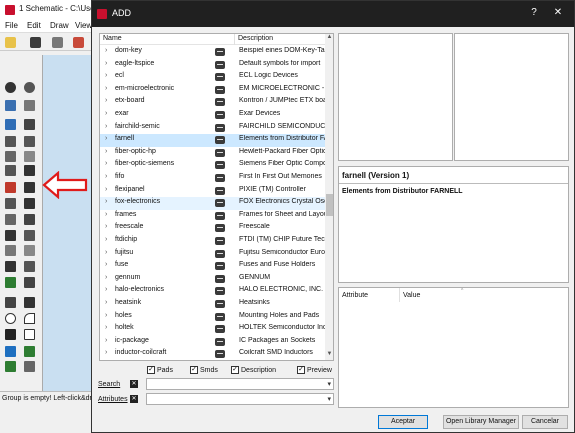  I want to click on library-row: › farnell Elements from Distributor FAR, so click(212, 140).